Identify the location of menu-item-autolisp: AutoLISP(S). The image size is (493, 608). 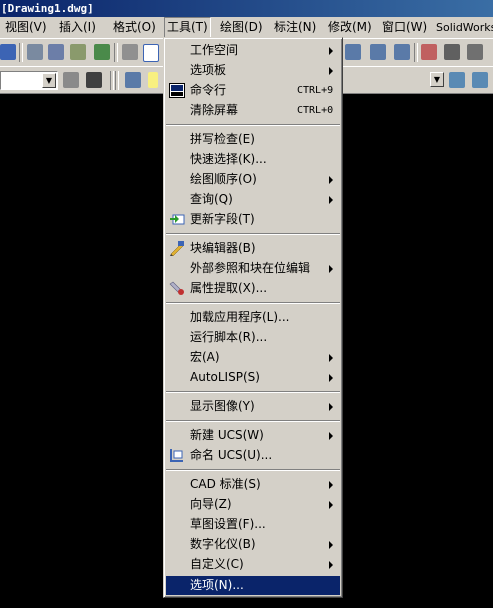
(253, 377).